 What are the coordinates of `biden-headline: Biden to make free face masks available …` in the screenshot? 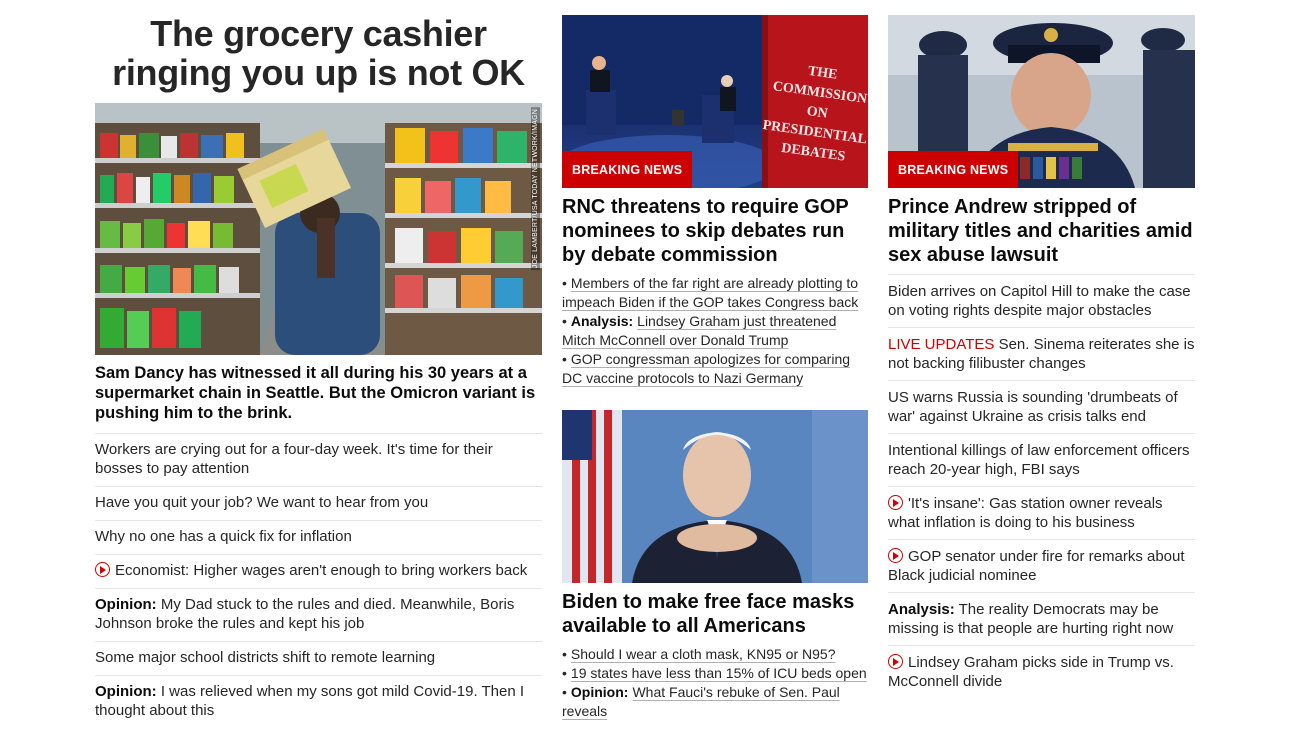 It's located at (715, 614).